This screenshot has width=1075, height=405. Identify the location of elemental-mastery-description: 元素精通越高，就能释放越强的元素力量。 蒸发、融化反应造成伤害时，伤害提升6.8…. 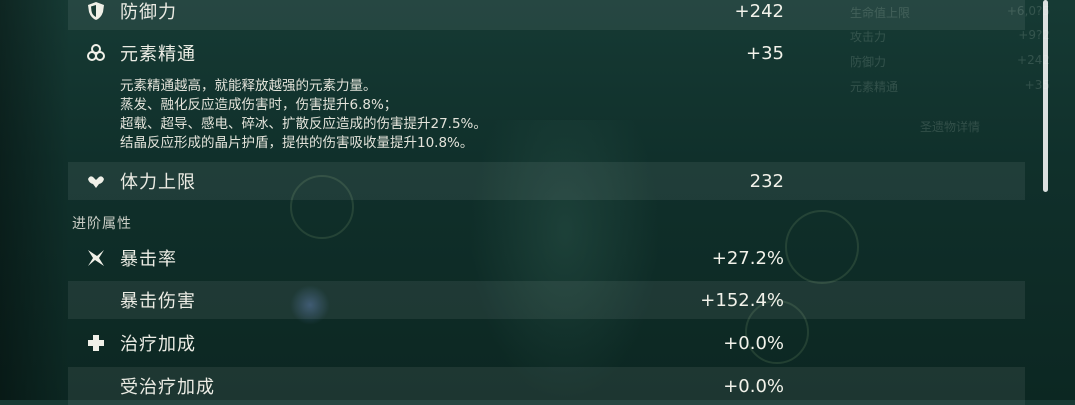
(420, 115).